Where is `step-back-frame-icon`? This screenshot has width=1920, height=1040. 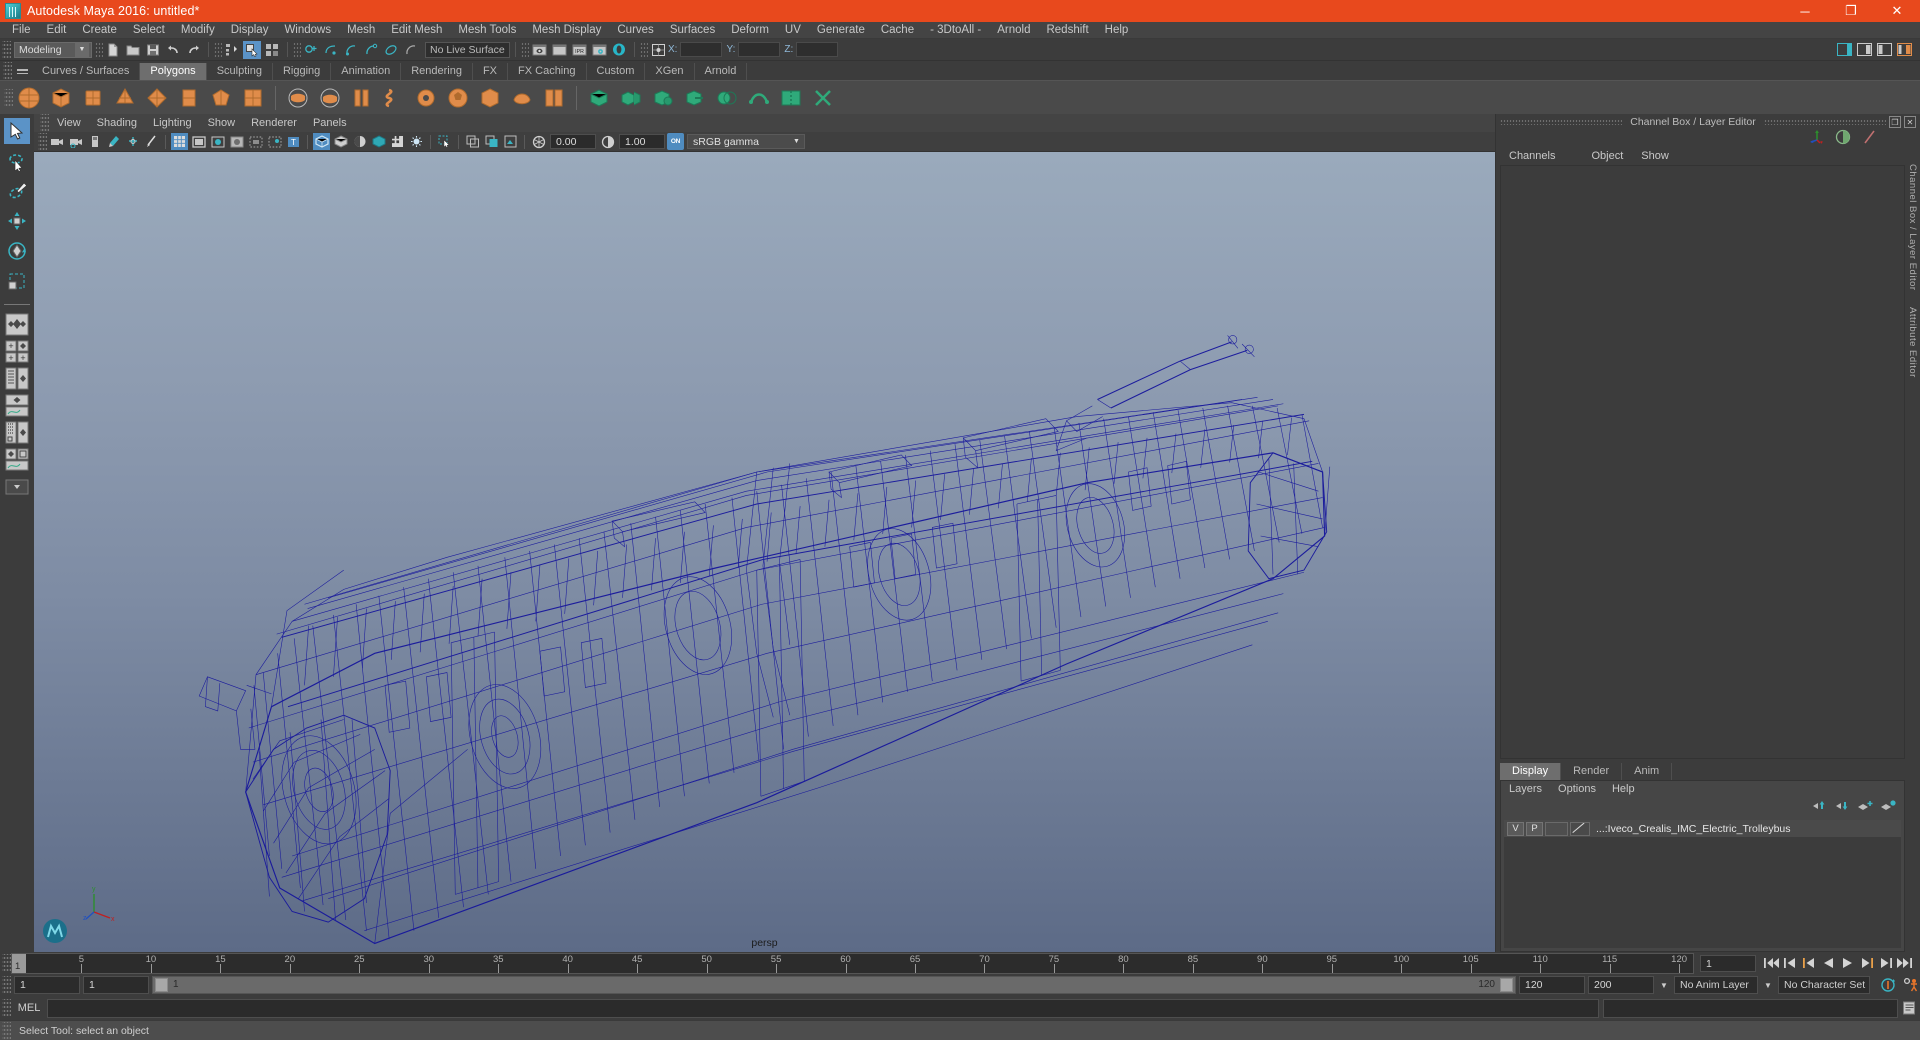
step-back-frame-icon is located at coordinates (1809, 963).